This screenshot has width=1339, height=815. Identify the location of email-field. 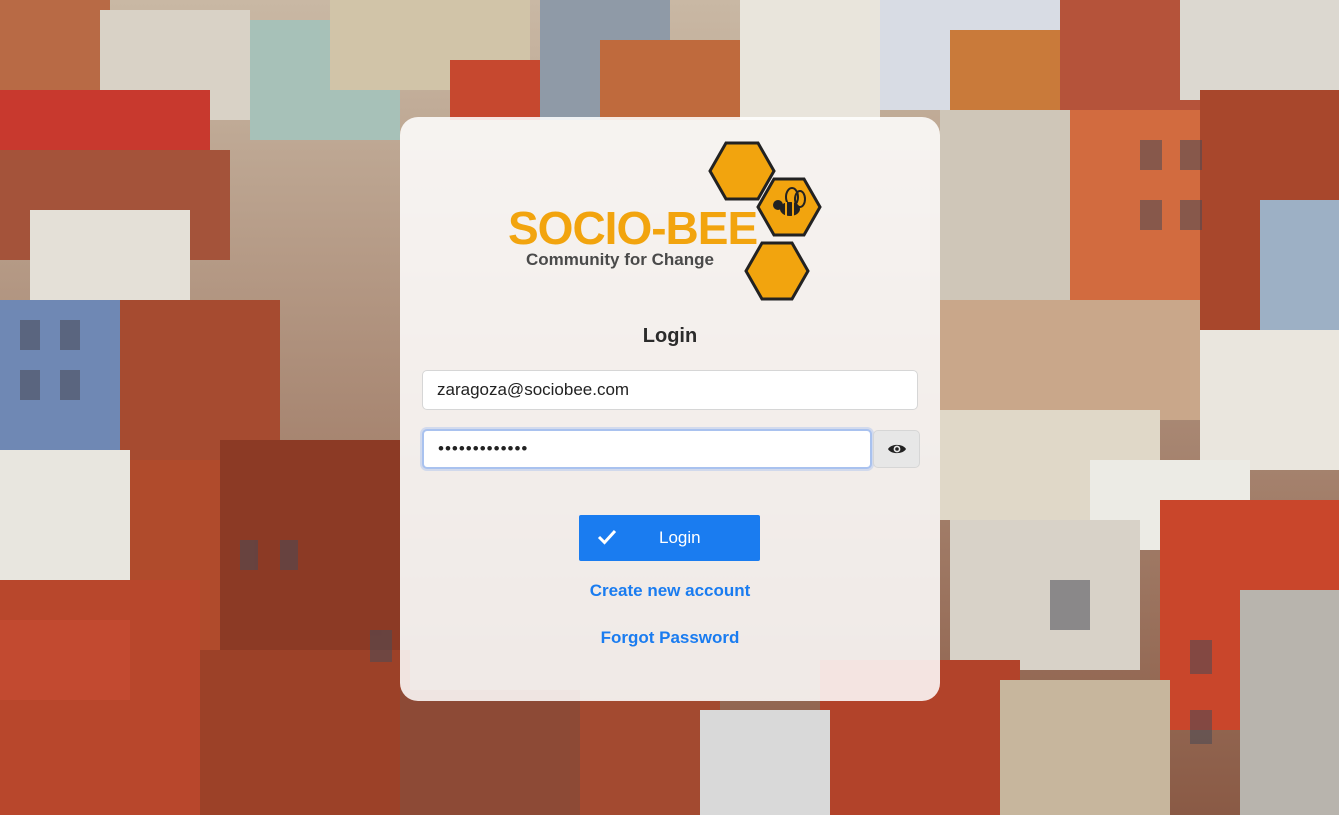
(670, 390).